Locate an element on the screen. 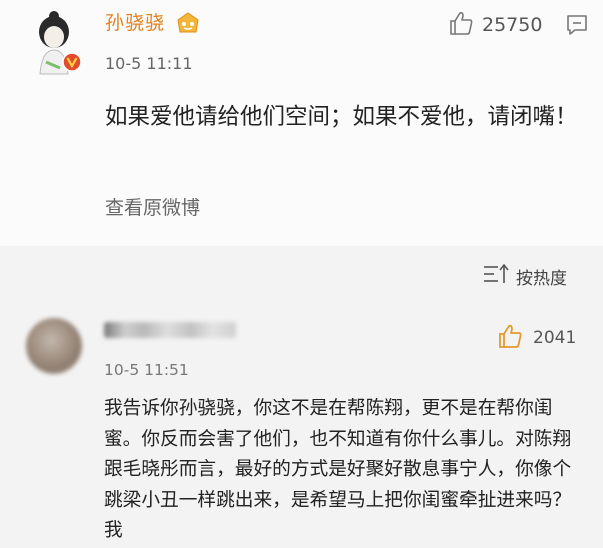 This screenshot has width=603, height=548. post-like-button: 25750 is located at coordinates (495, 25).